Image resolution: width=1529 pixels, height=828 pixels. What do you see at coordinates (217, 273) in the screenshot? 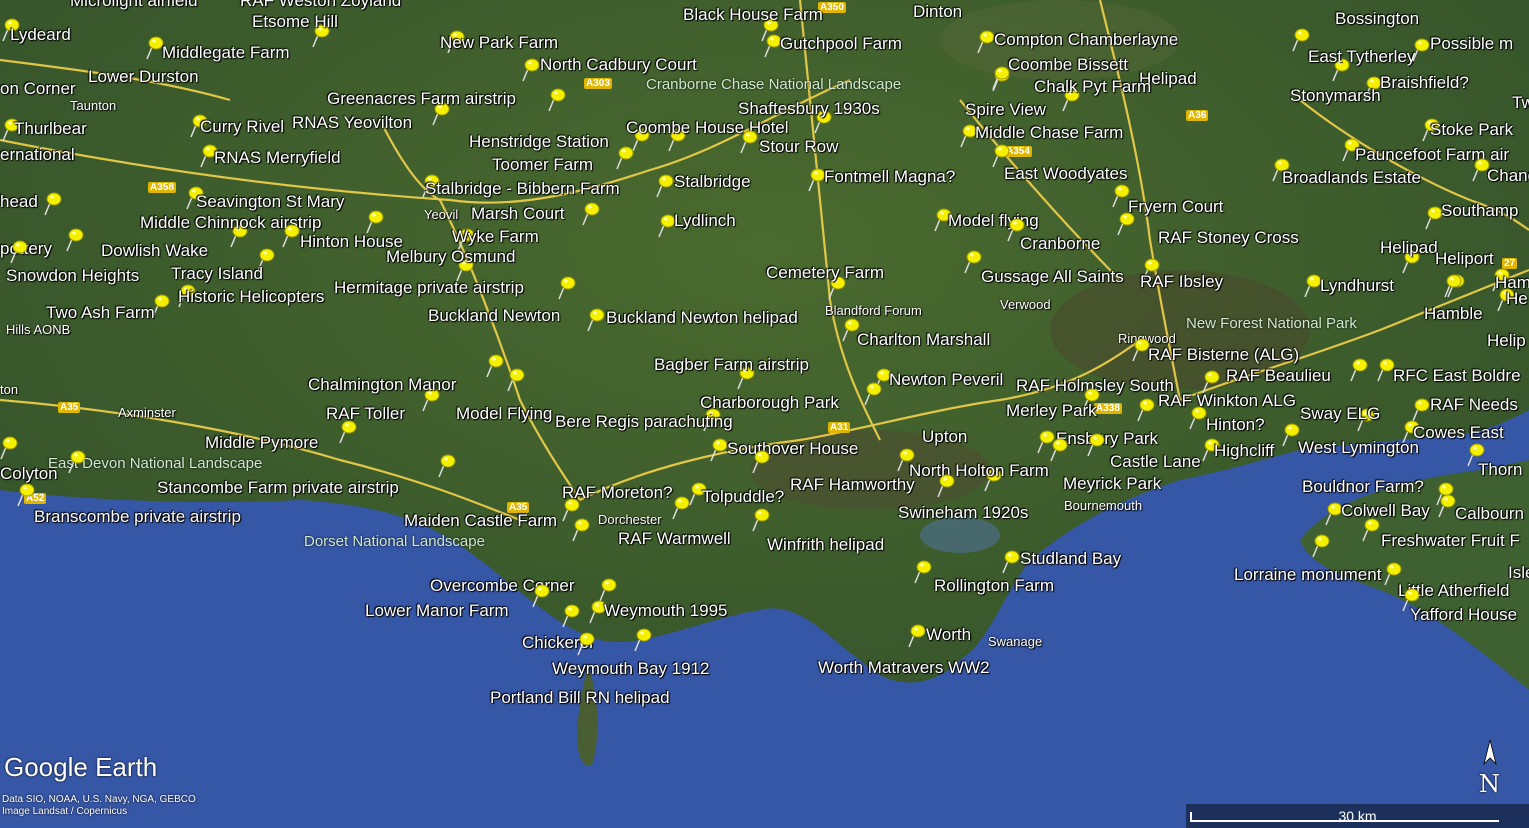
I see `placemark-label: Tracy Island` at bounding box center [217, 273].